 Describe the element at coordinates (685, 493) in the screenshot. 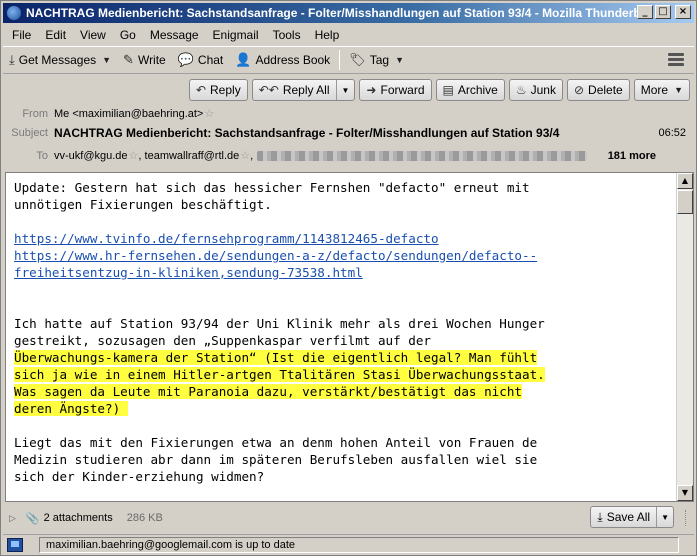

I see `scroll-down-arrow-icon: ▼` at that location.